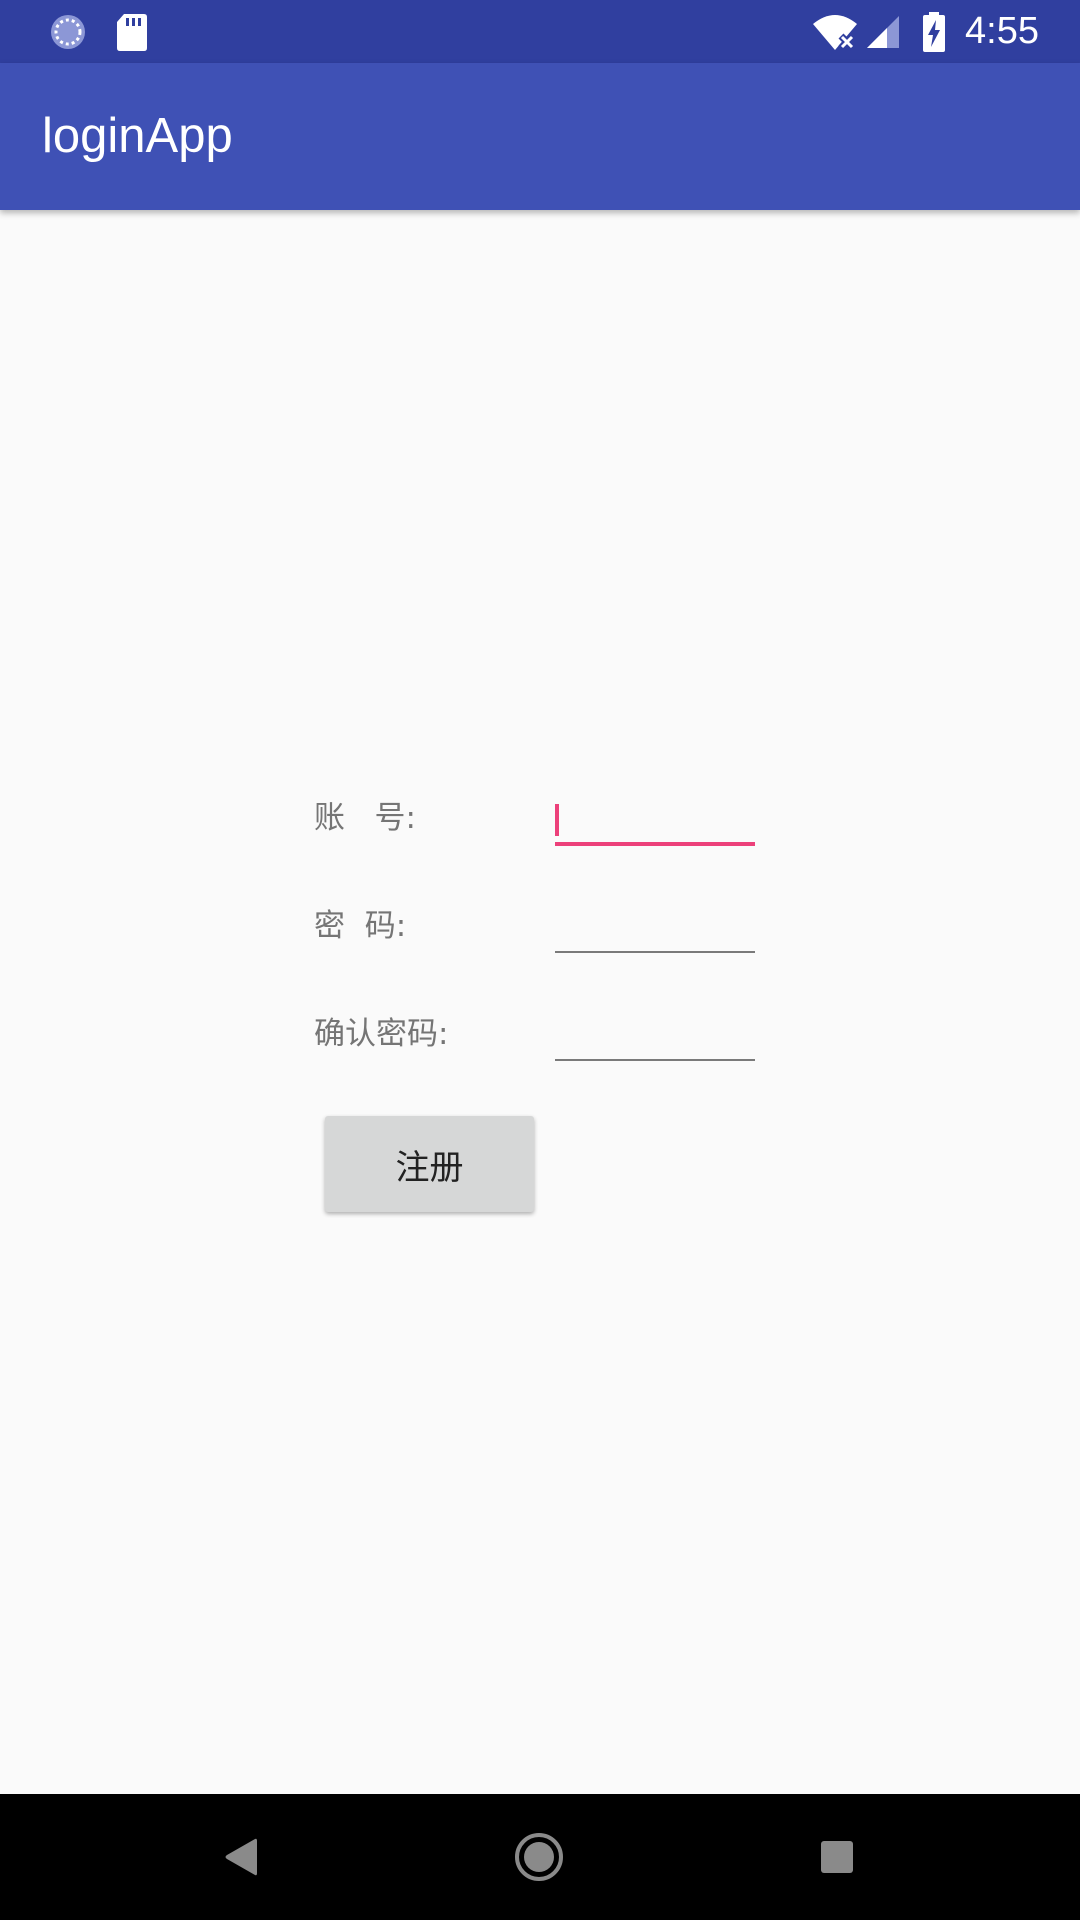 The width and height of the screenshot is (1080, 1920). Describe the element at coordinates (132, 31) in the screenshot. I see `sd-card-icon` at that location.